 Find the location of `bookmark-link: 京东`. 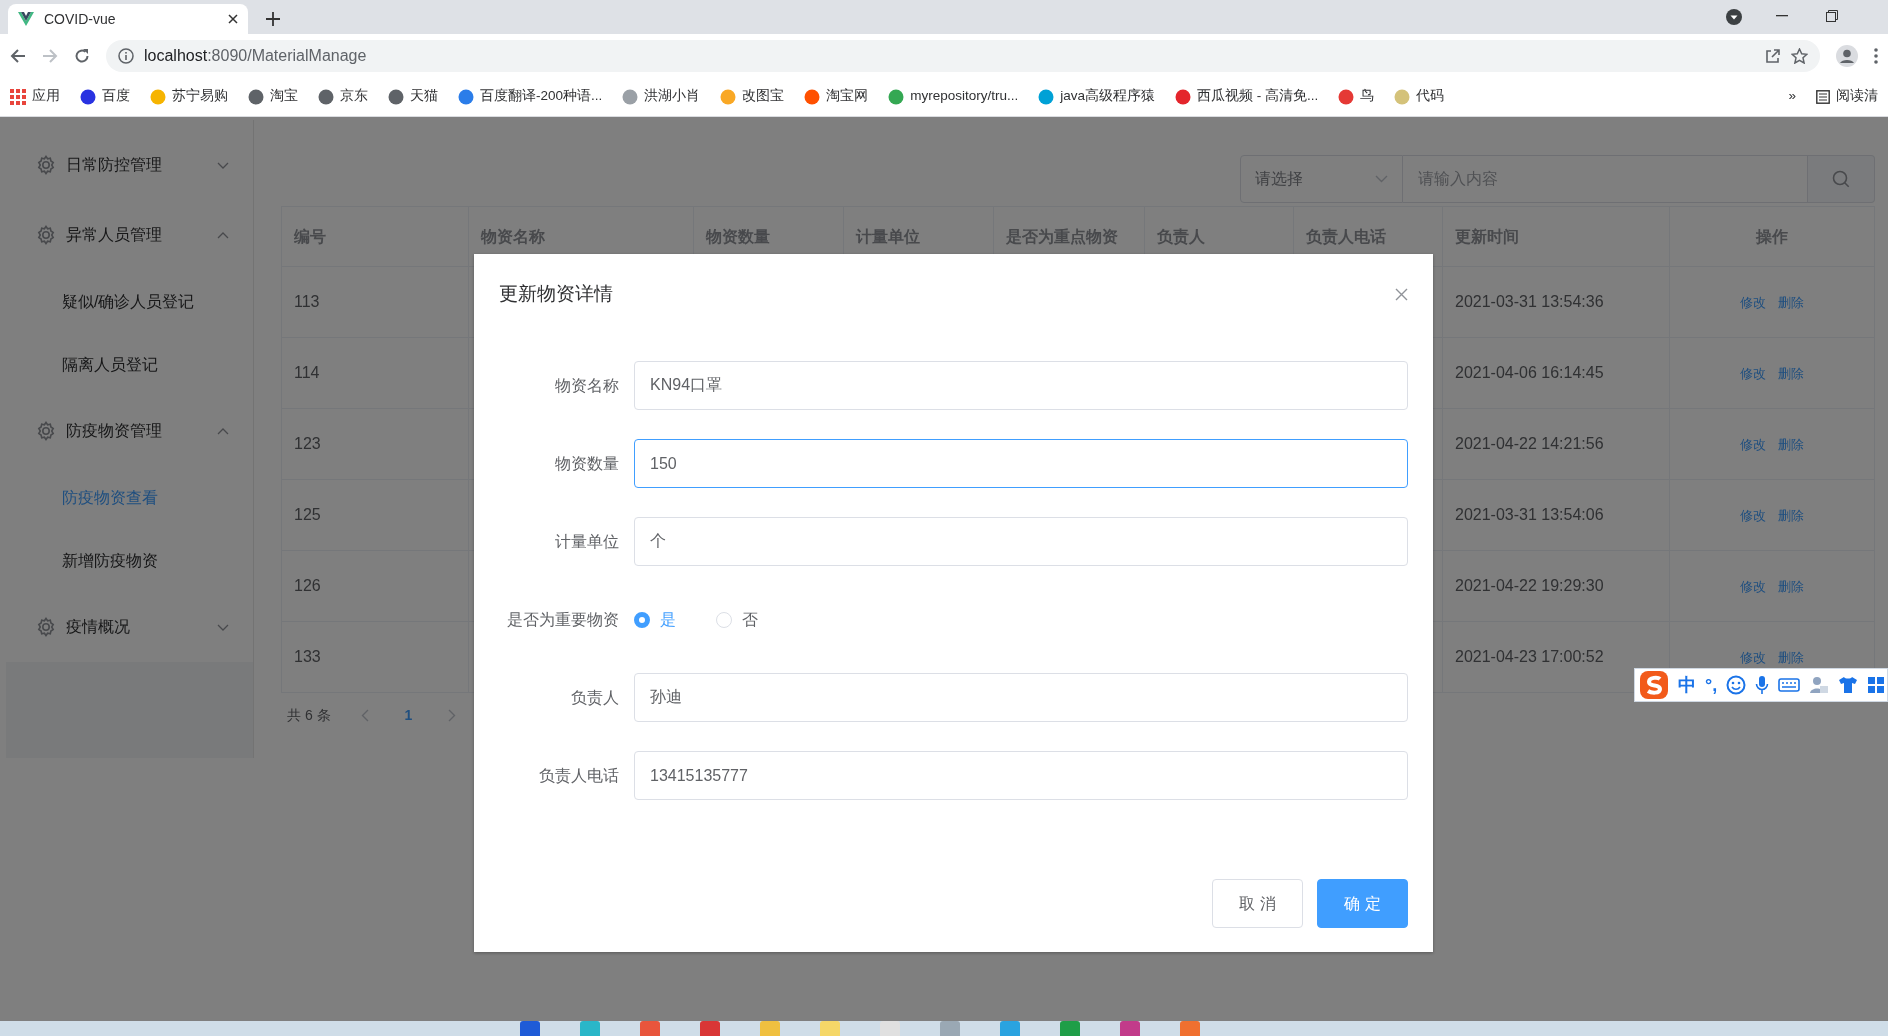

bookmark-link: 京东 is located at coordinates (354, 96).